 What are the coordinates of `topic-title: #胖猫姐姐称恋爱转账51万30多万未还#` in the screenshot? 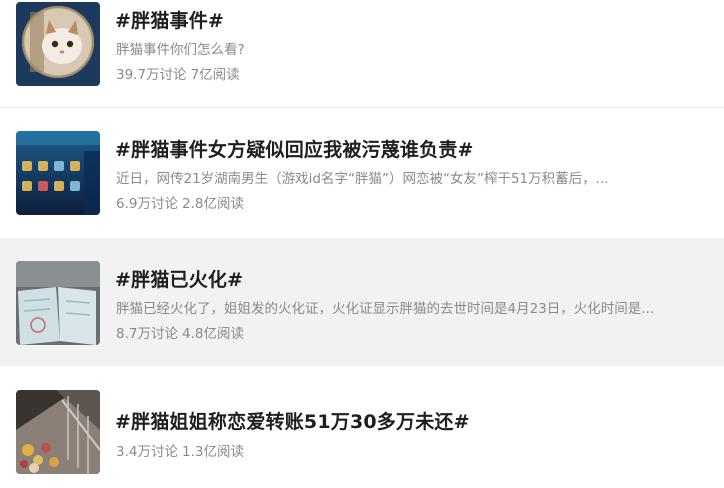 It's located at (292, 420).